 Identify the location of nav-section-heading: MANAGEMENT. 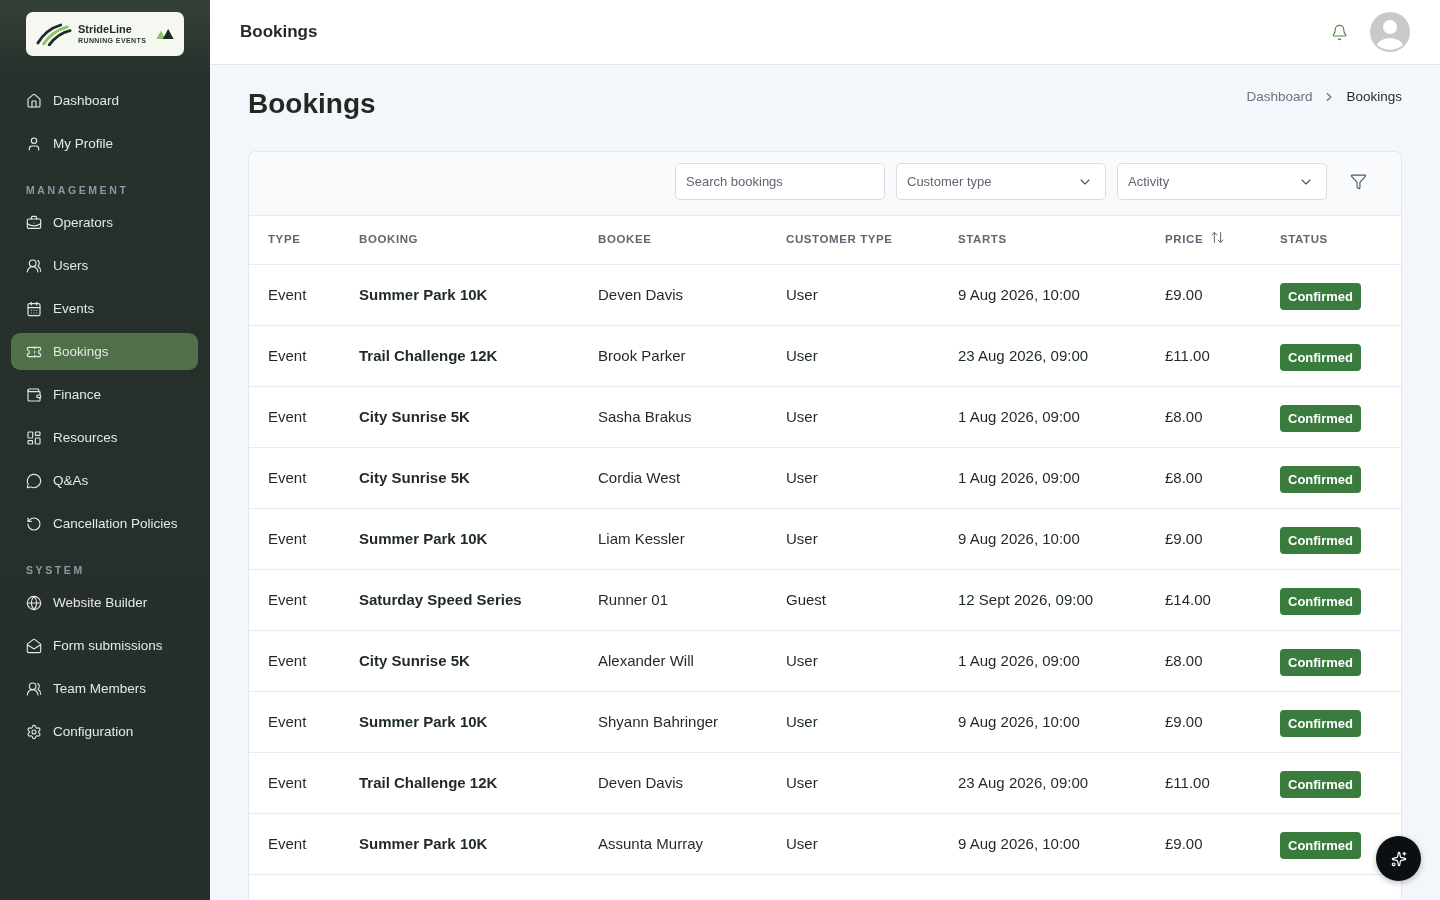
(77, 190).